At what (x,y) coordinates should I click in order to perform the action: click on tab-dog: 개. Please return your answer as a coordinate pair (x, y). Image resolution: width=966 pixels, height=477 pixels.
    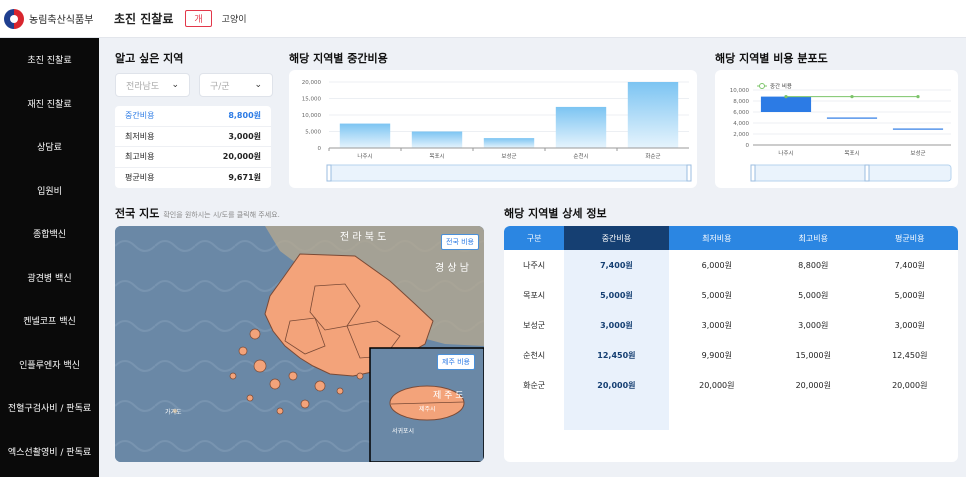
    Looking at the image, I should click on (198, 18).